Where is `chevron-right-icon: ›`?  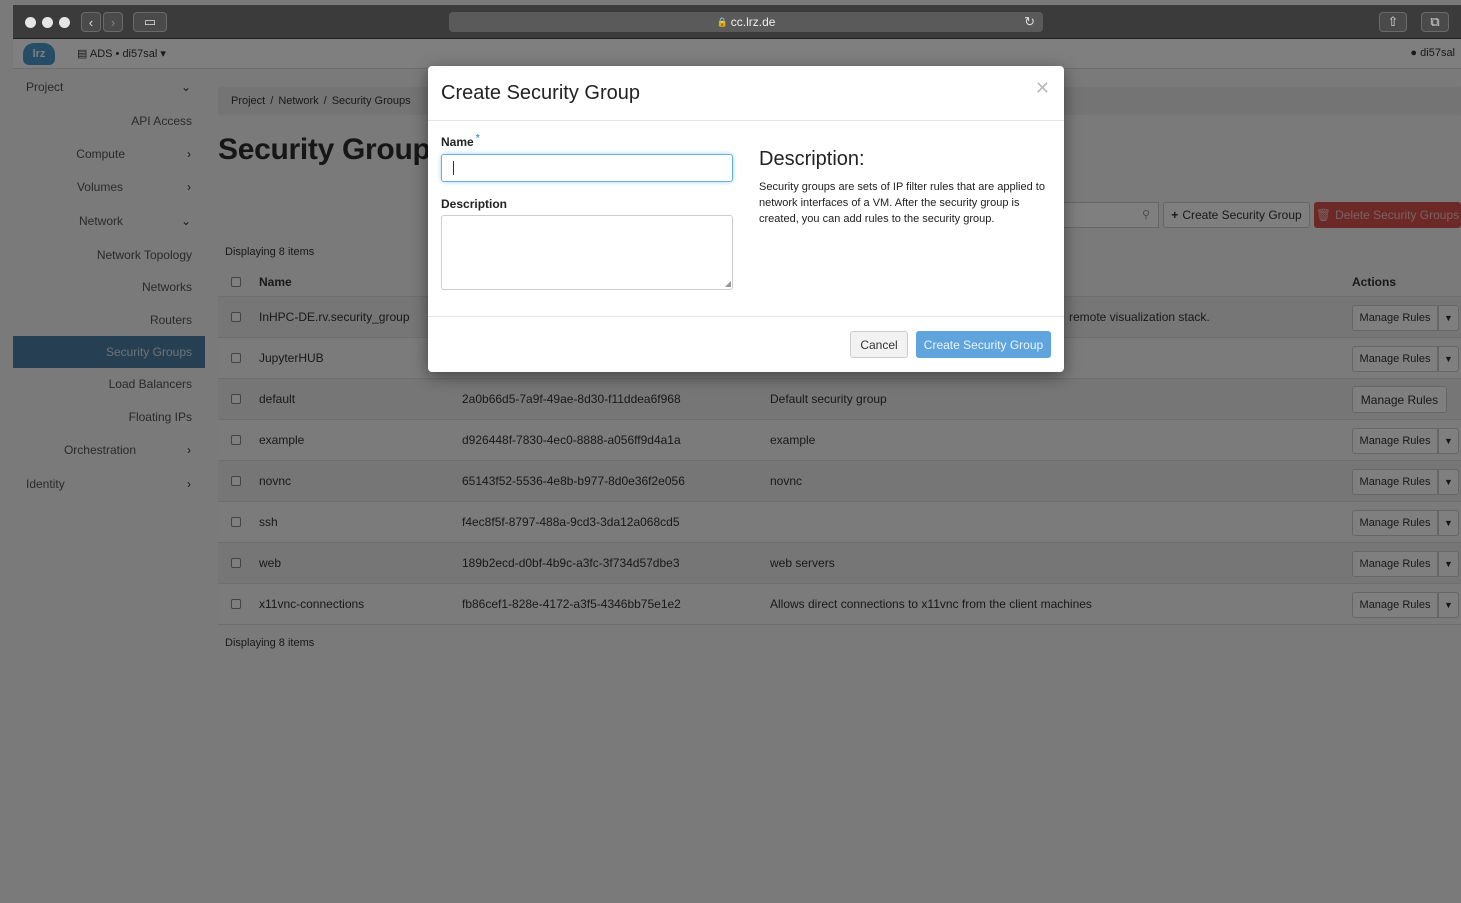 chevron-right-icon: › is located at coordinates (113, 22).